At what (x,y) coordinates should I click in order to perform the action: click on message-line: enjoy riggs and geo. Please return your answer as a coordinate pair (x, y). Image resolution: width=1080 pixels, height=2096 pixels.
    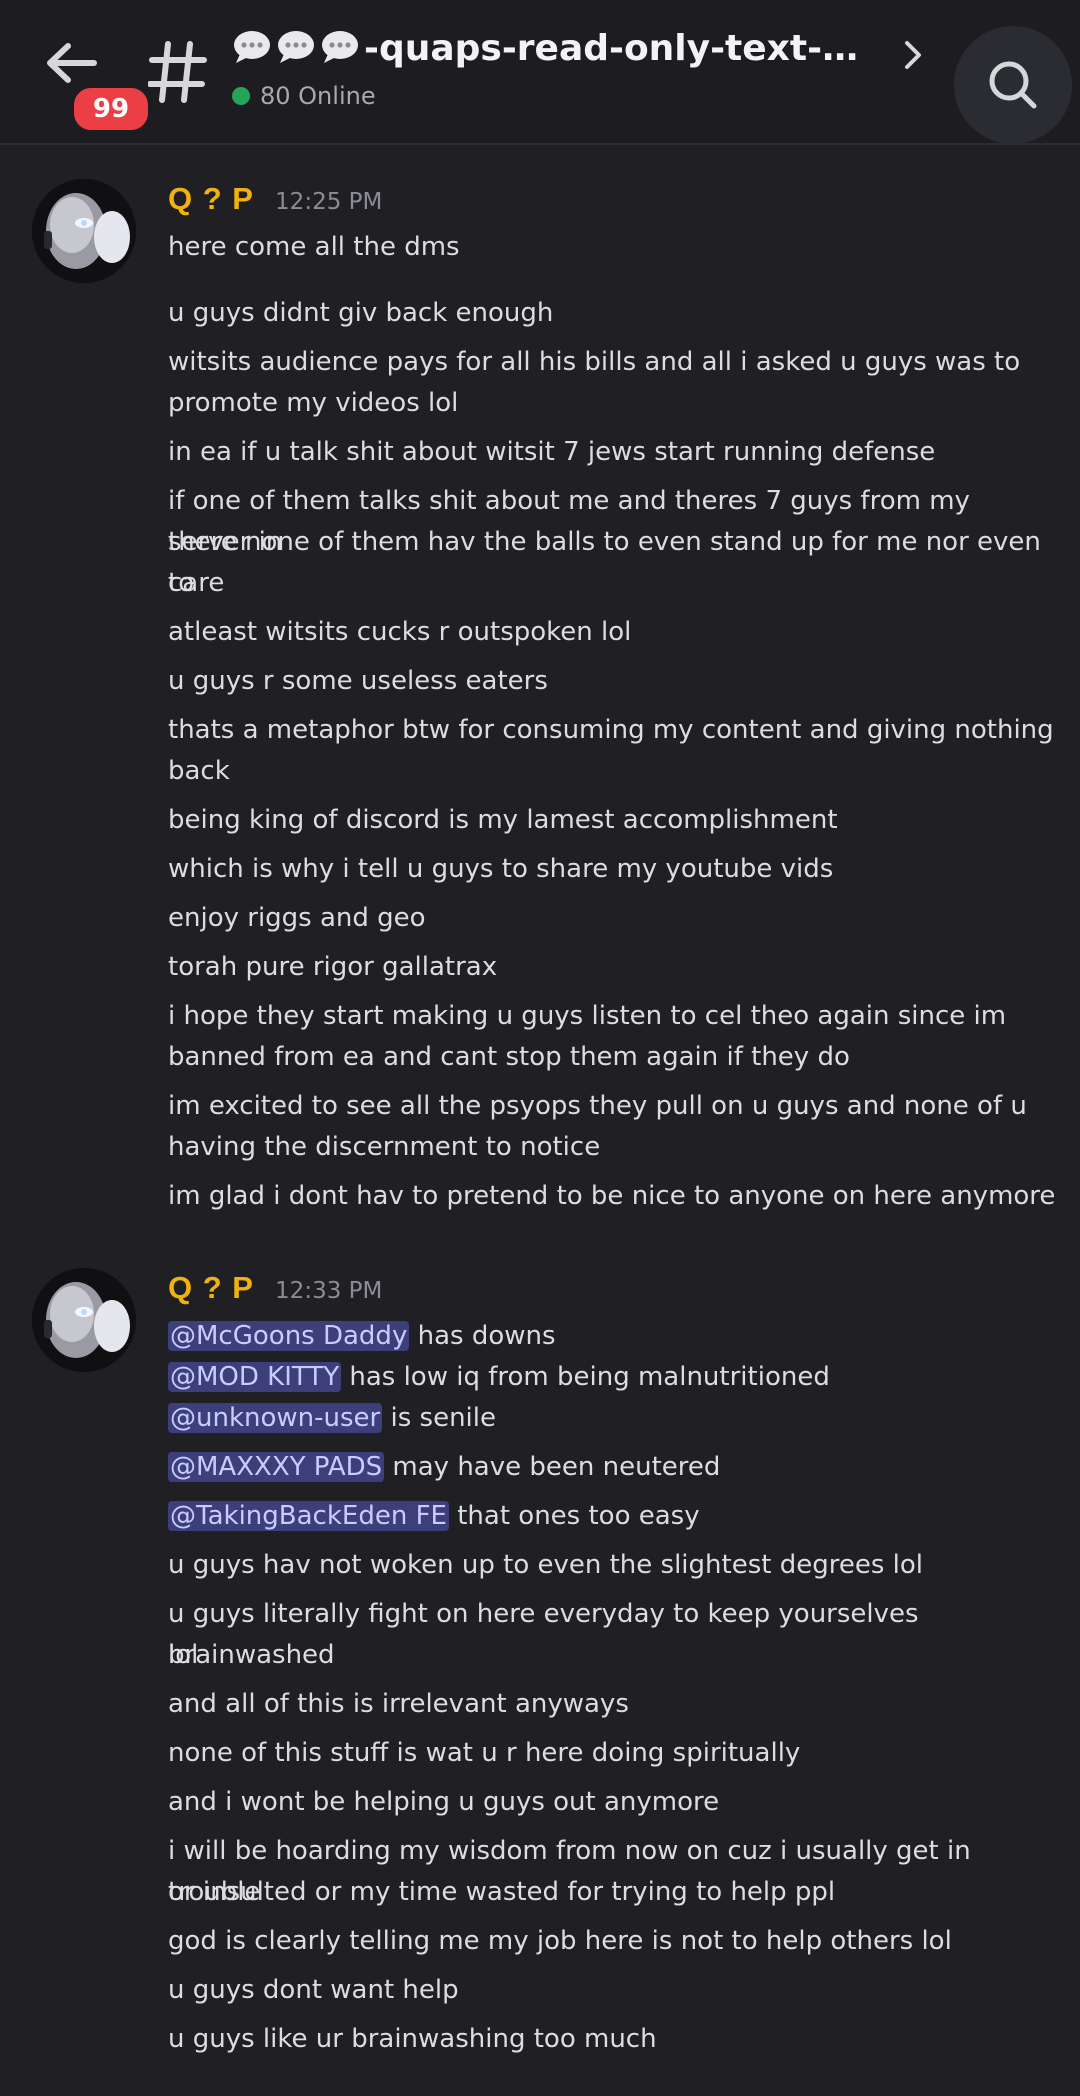
    Looking at the image, I should click on (297, 918).